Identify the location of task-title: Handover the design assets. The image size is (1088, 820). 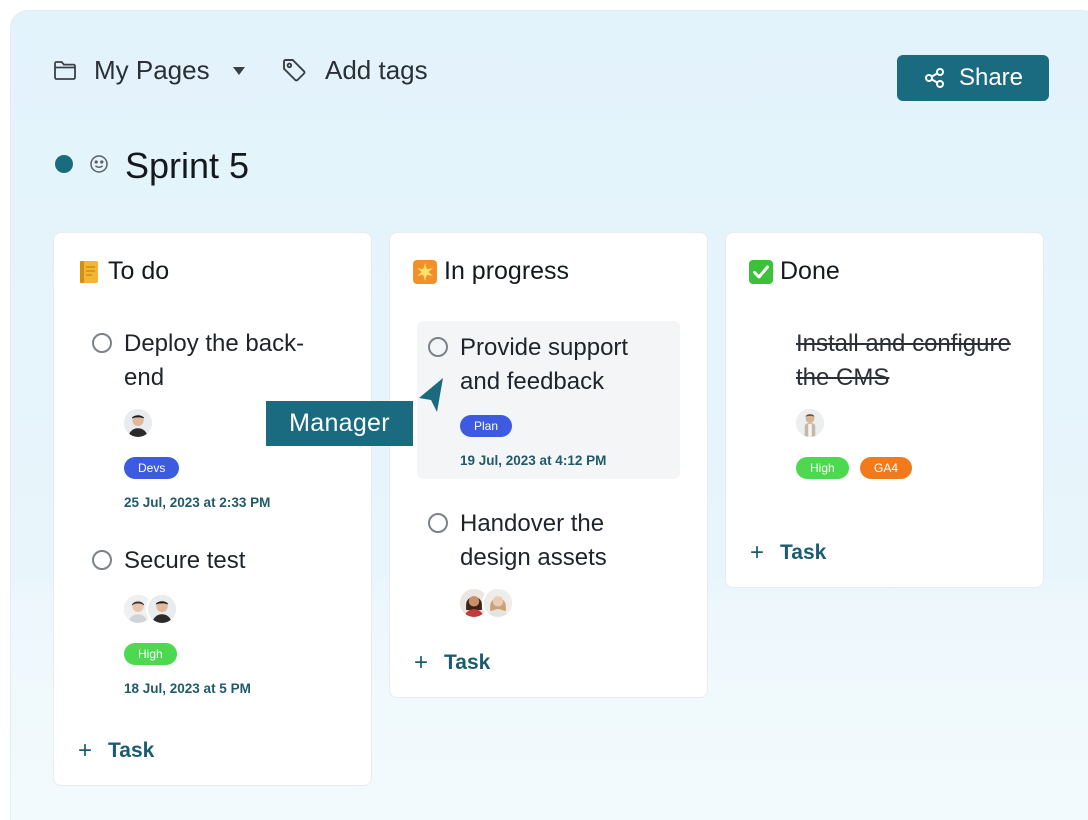
(570, 541).